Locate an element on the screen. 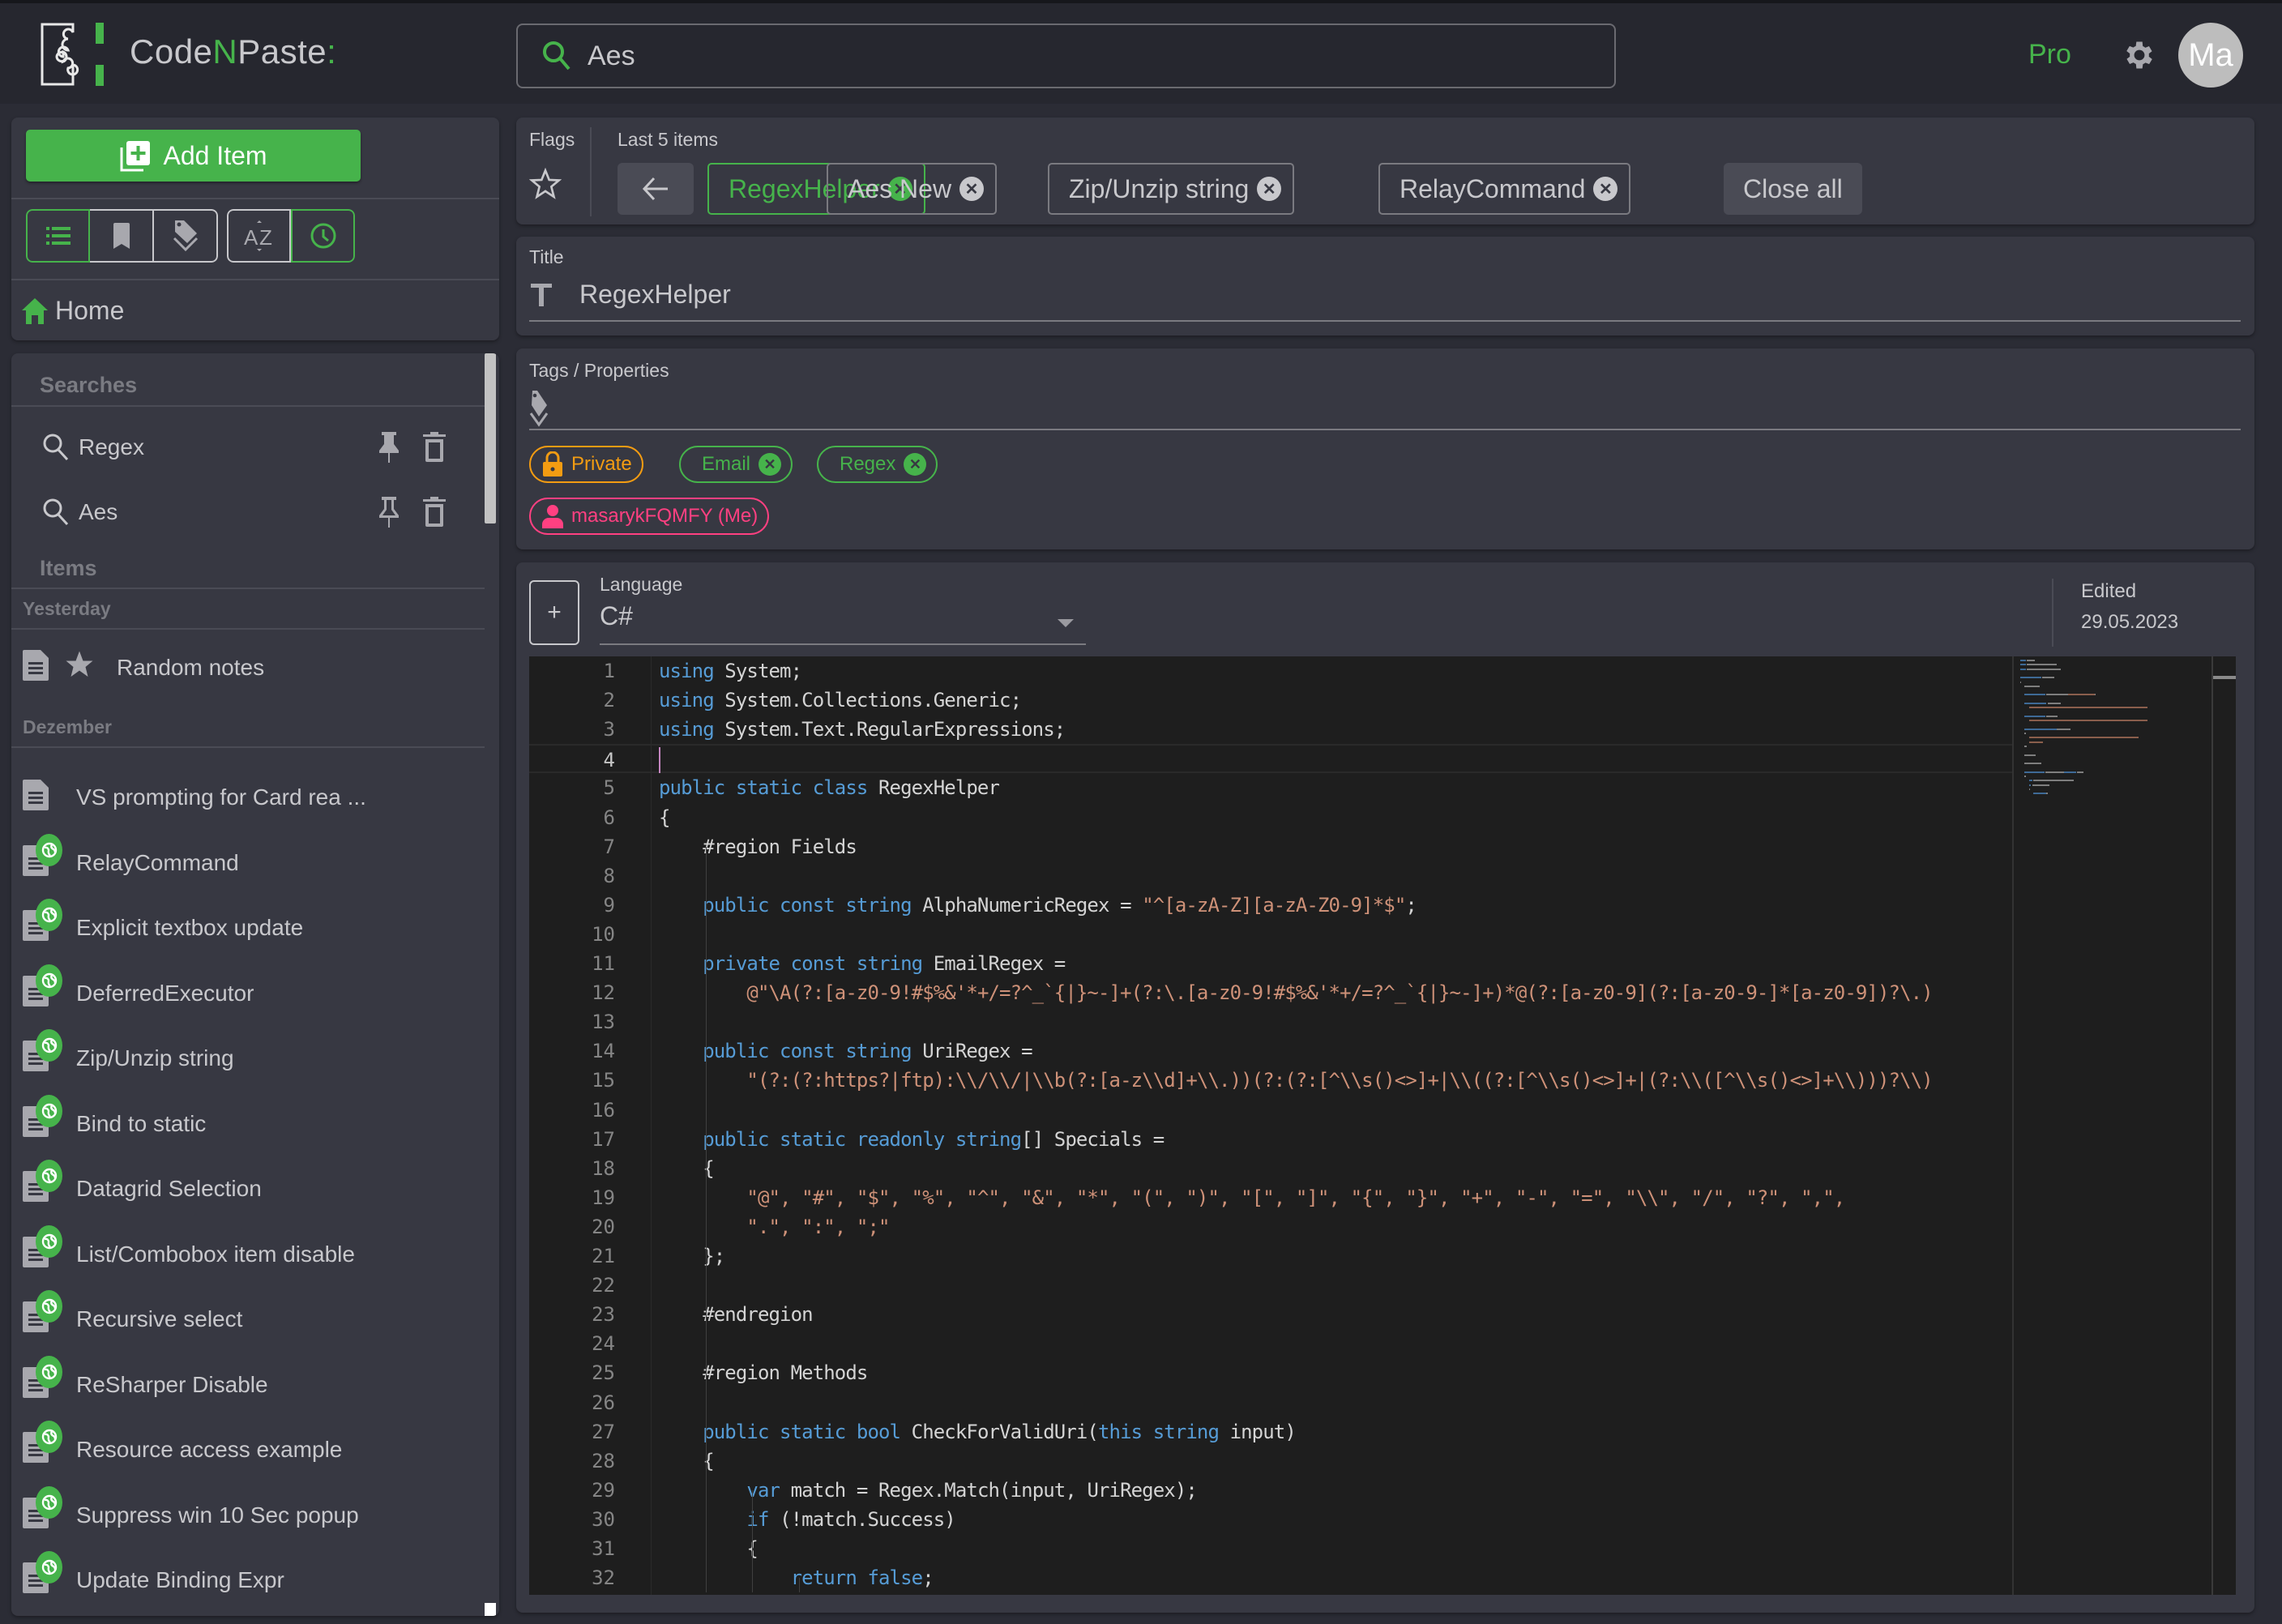  language-select is located at coordinates (843, 619).